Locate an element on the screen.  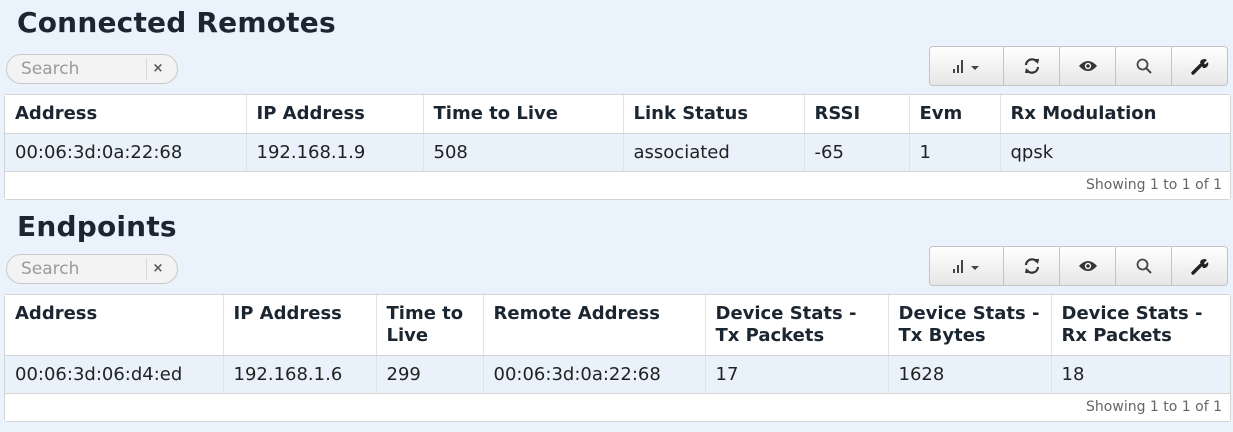
column-header-link-status: Link Status is located at coordinates (713, 114).